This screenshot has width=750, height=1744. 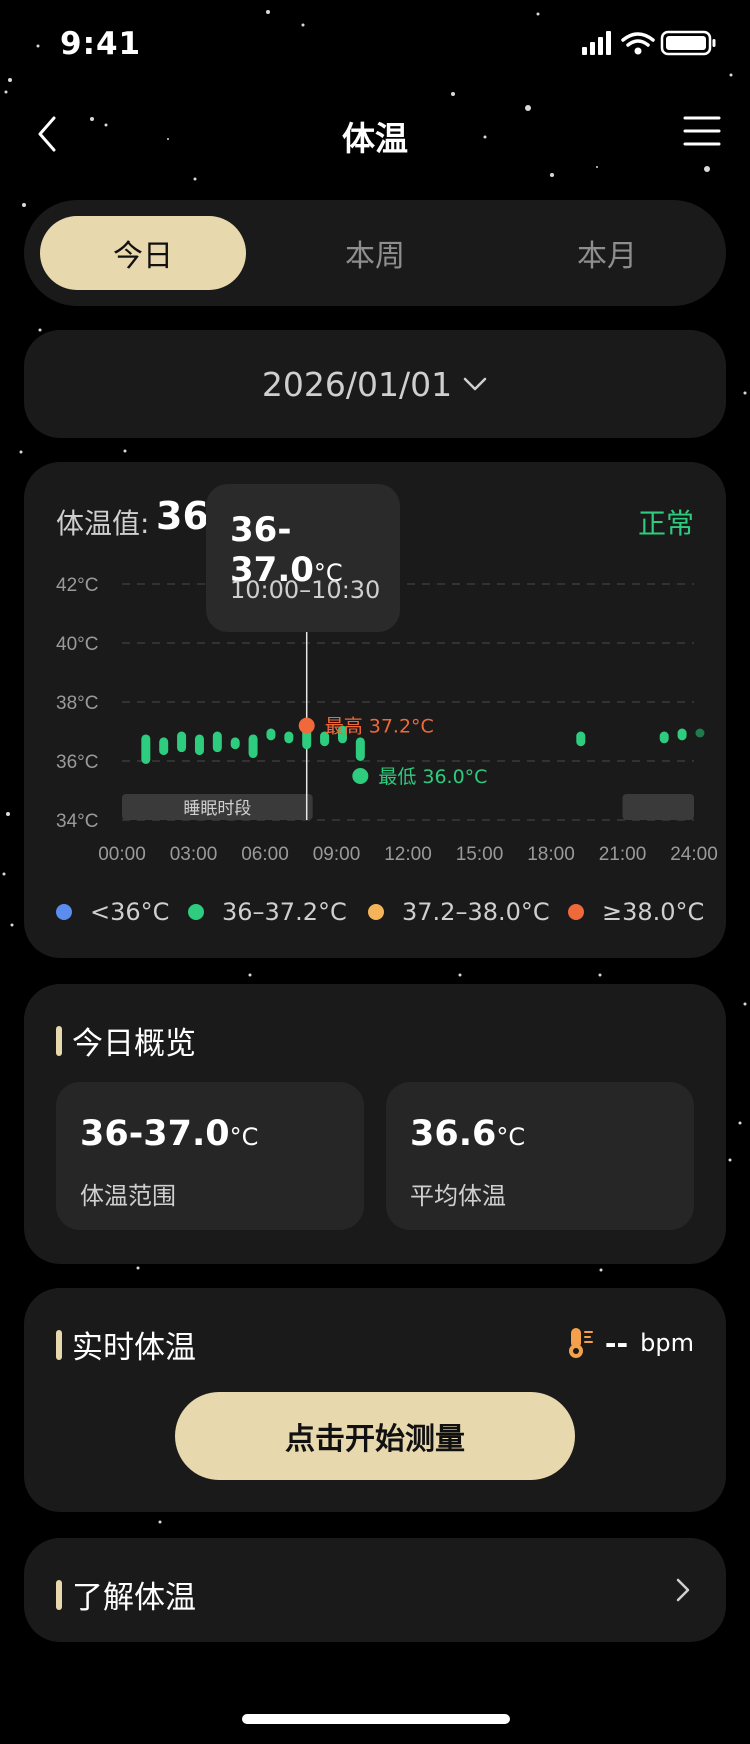 I want to click on y-tick-label: 36°C, so click(x=77, y=762).